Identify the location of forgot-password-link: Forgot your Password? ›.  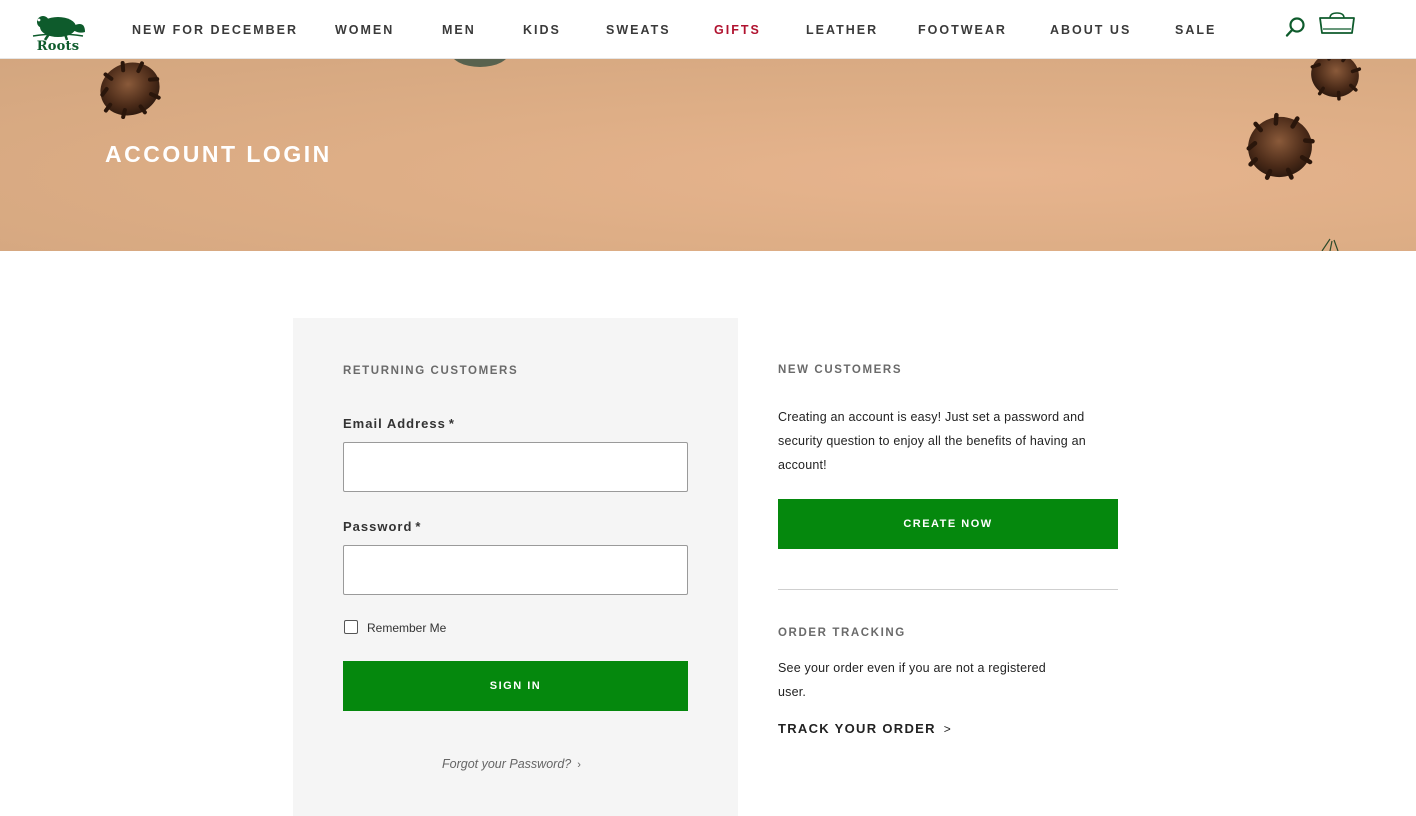
(511, 764).